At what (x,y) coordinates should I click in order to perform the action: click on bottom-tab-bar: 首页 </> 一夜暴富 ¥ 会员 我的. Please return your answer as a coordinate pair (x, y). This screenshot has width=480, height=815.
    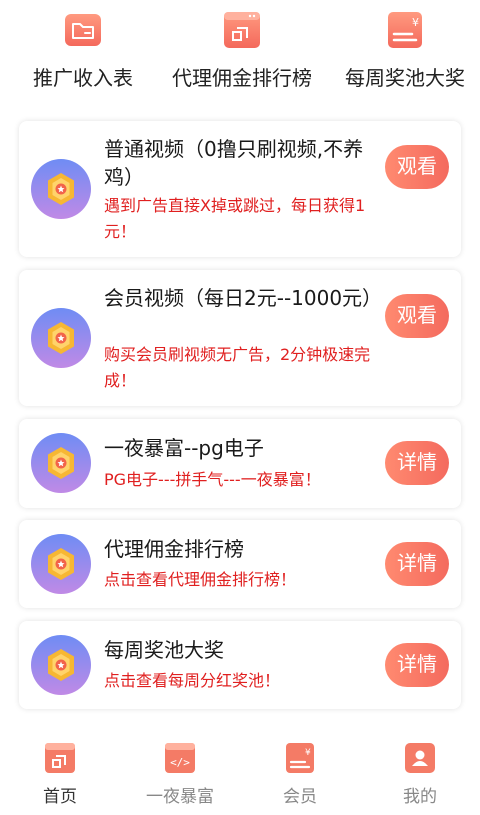
    Looking at the image, I should click on (240, 777).